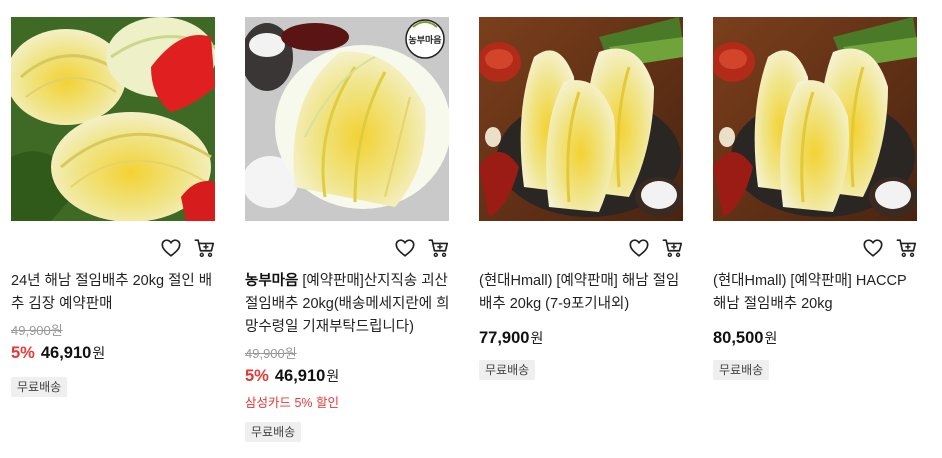  Describe the element at coordinates (581, 293) in the screenshot. I see `product-title: (현대Hmall) [예약판매] 해남 절임배추 20kg (7-9포기내외)` at that location.